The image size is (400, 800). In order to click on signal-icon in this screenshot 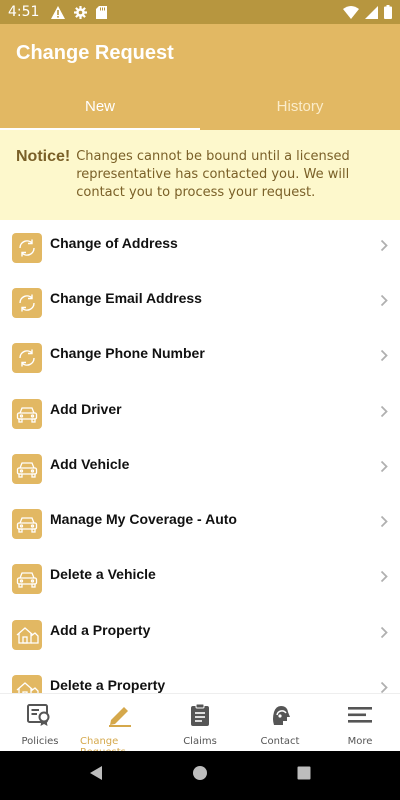, I will do `click(371, 12)`.